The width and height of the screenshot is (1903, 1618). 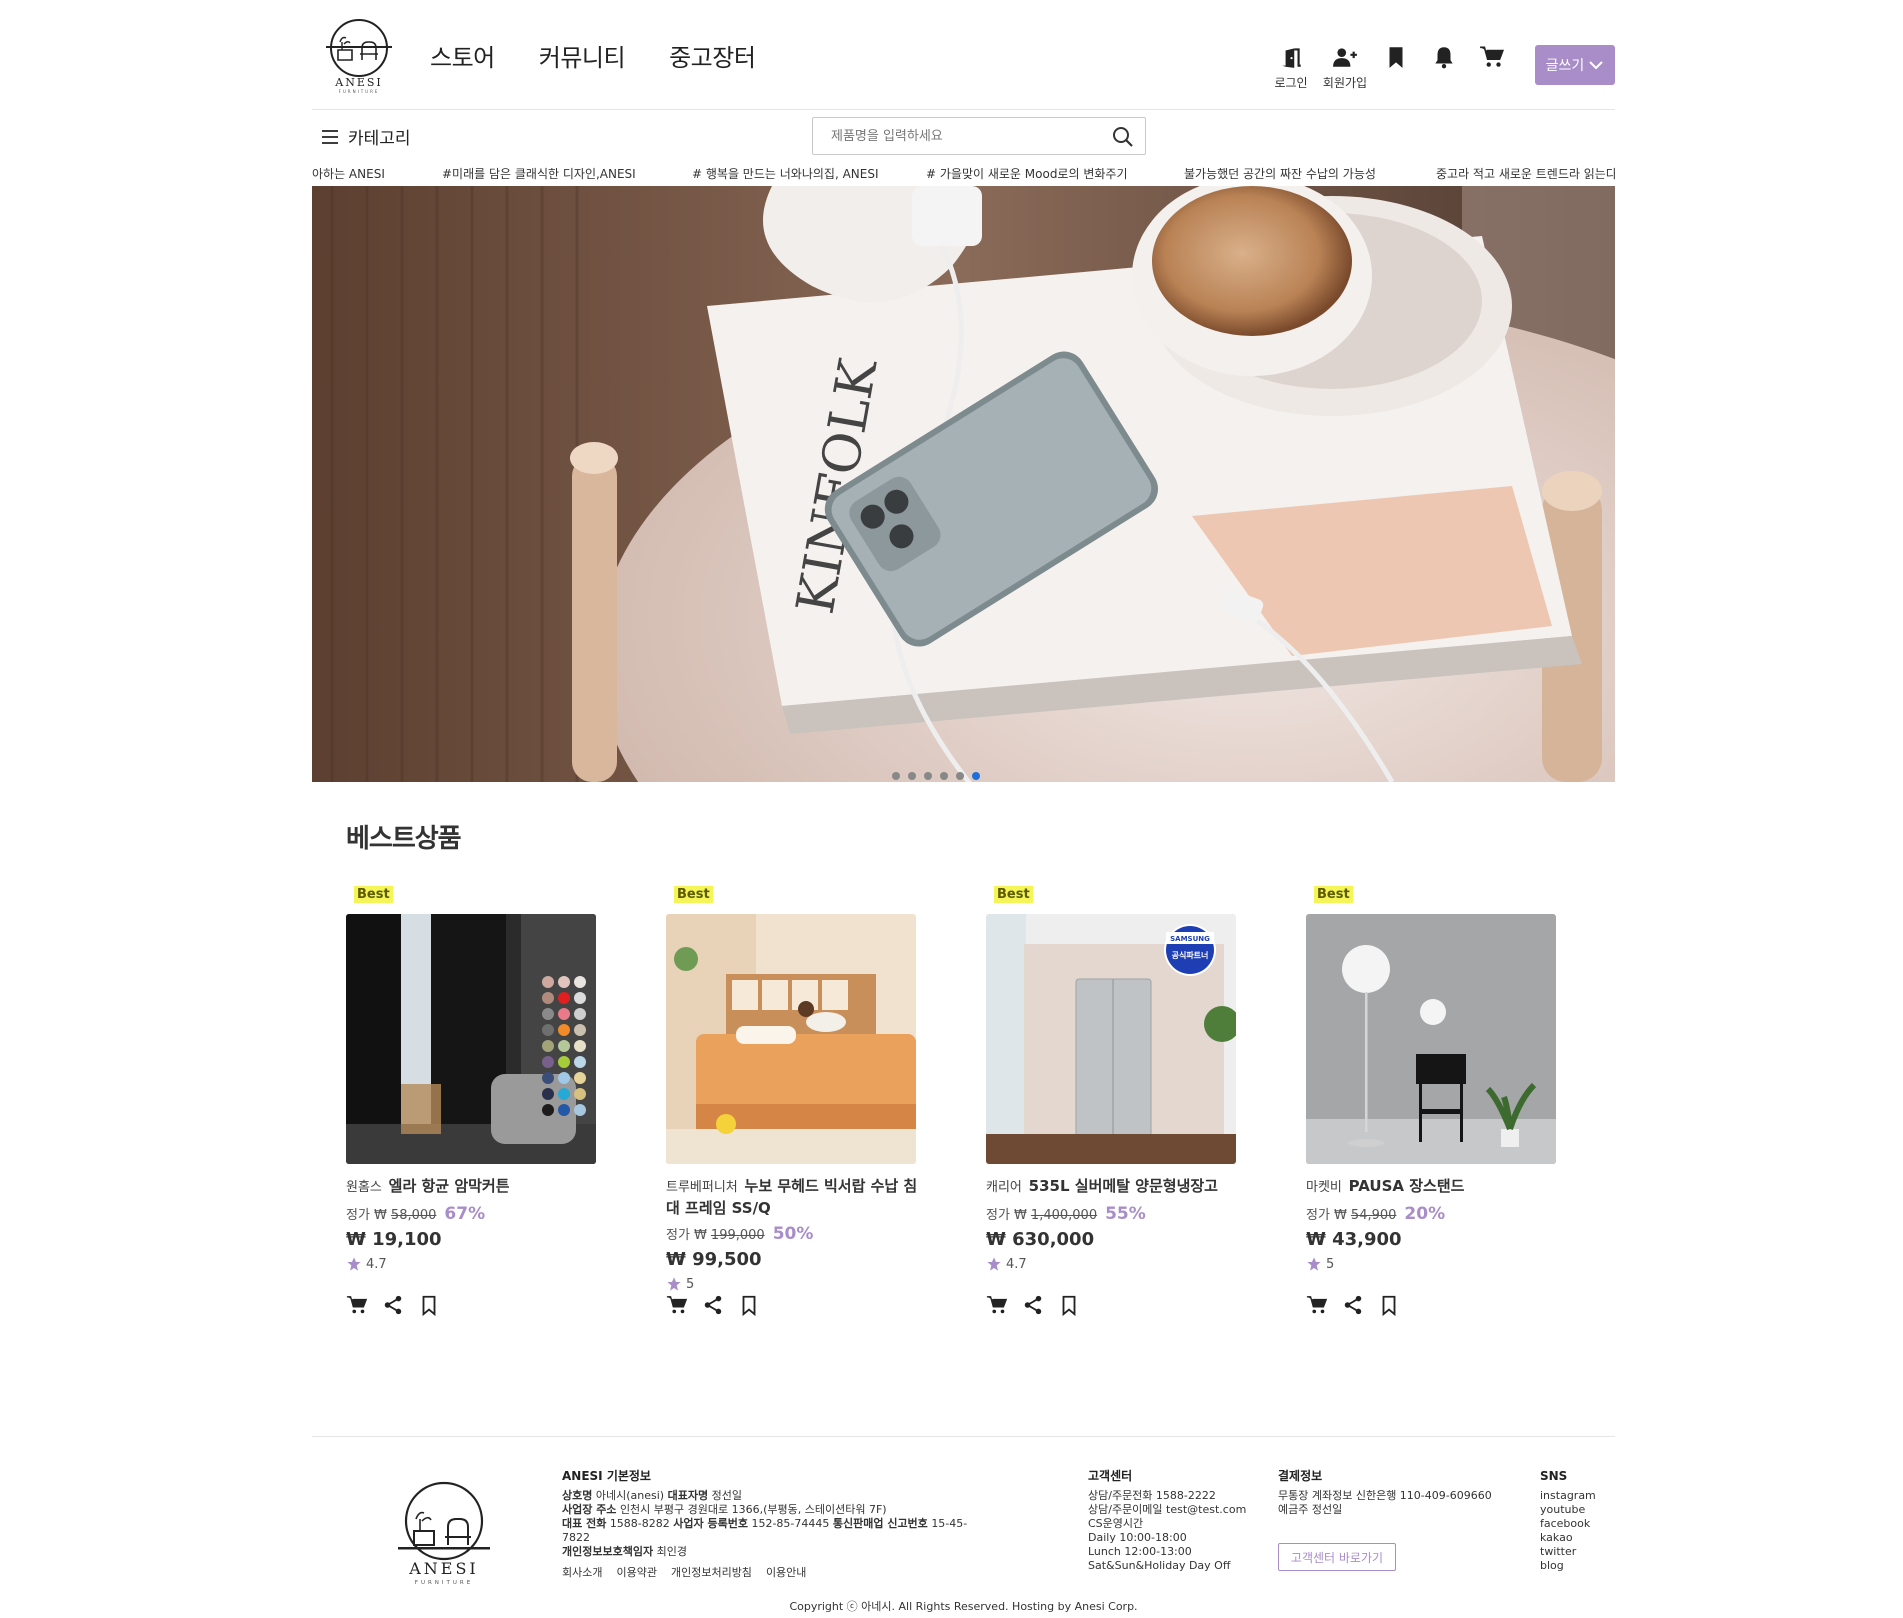 I want to click on carousel-dot-active, so click(x=975, y=776).